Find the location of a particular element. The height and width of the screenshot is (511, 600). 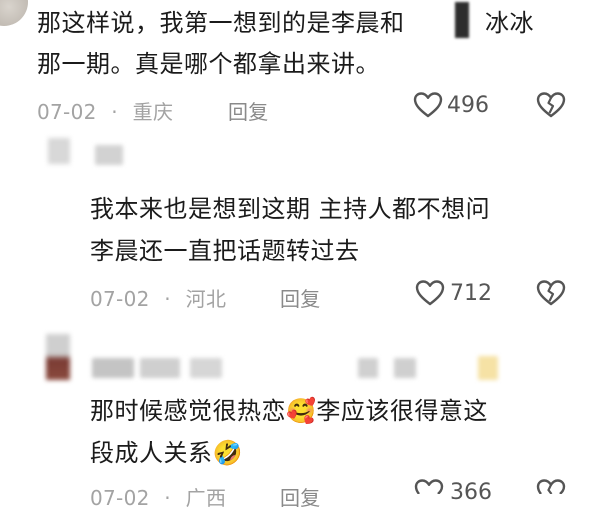

comment-line: 段成人关系🤣 is located at coordinates (166, 453).